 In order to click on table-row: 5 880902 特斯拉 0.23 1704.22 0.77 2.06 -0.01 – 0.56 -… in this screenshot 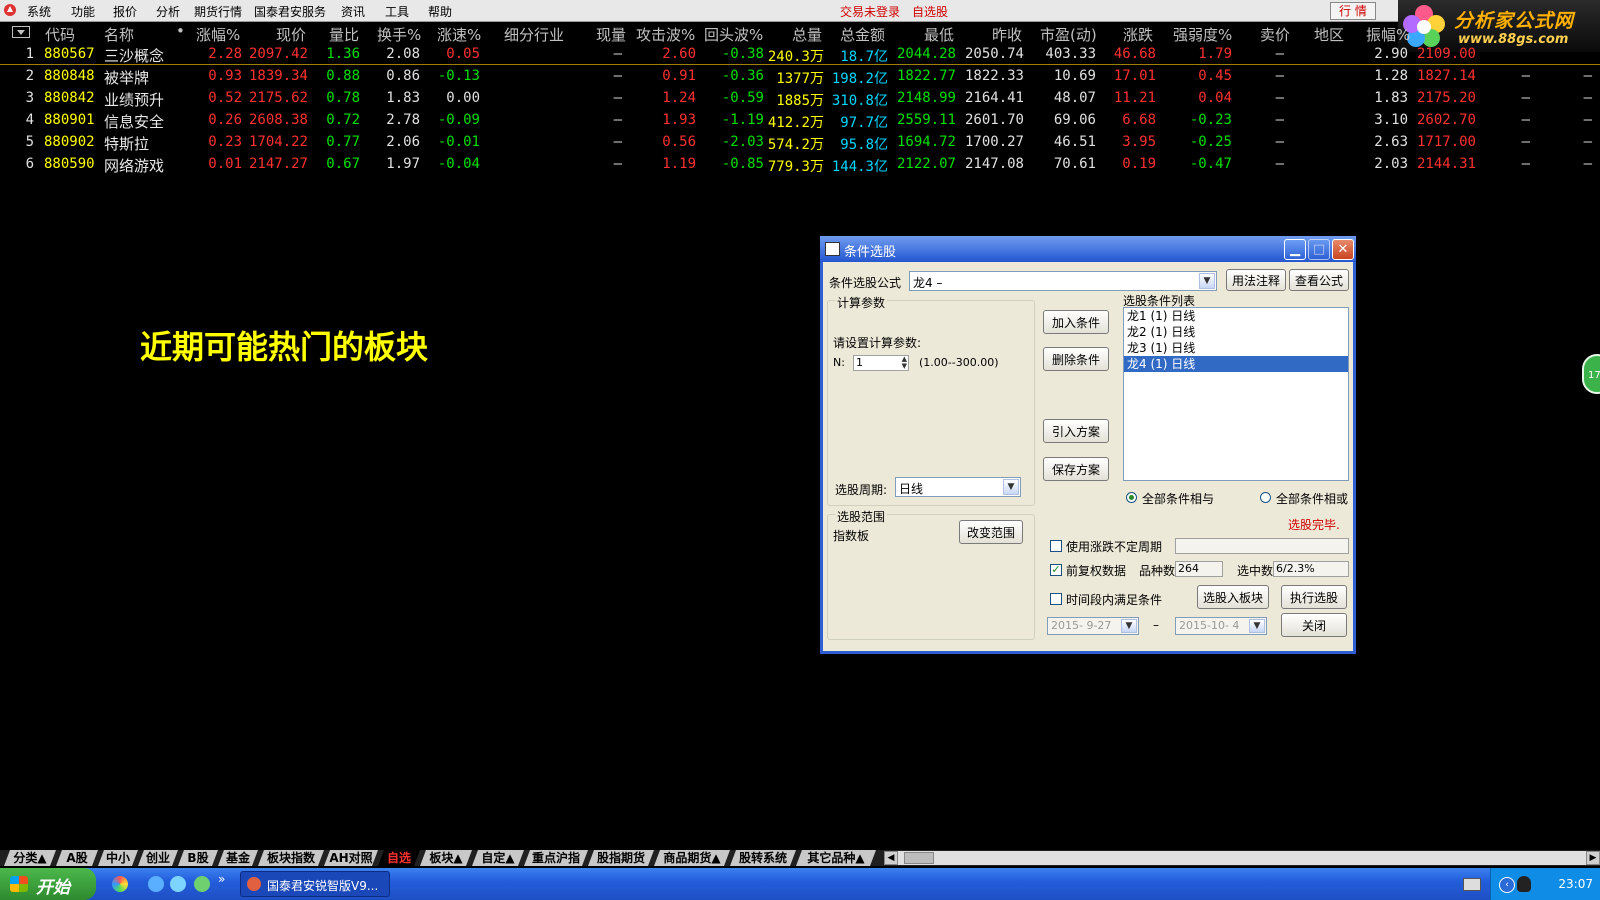, I will do `click(800, 143)`.